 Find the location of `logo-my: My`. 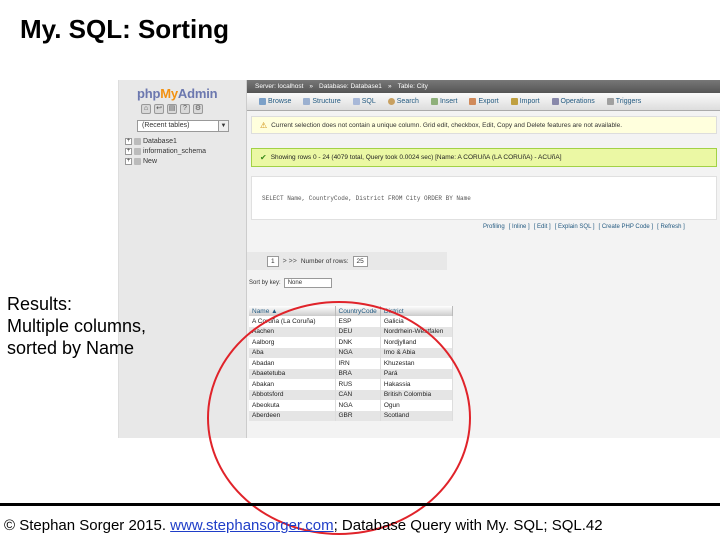

logo-my: My is located at coordinates (169, 93).